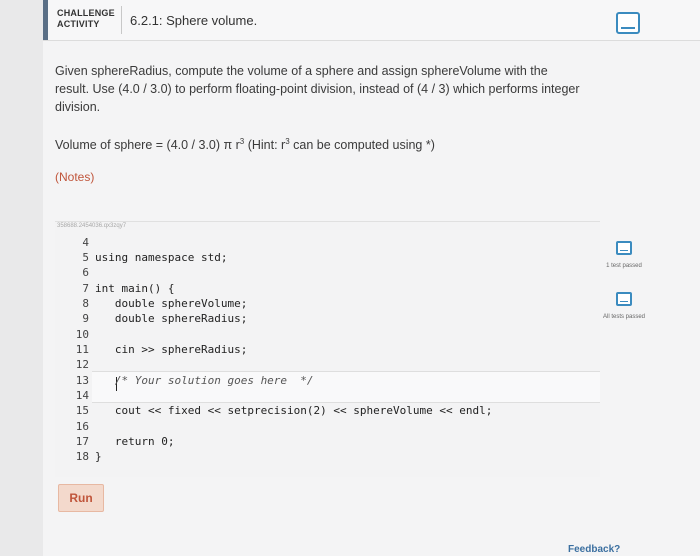 The width and height of the screenshot is (700, 556). What do you see at coordinates (171, 349) in the screenshot?
I see `code-line: cin >> sphereRadius;` at bounding box center [171, 349].